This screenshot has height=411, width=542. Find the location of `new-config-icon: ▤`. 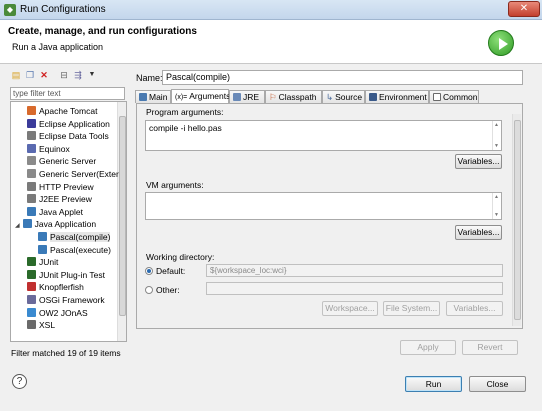

new-config-icon: ▤ is located at coordinates (16, 75).